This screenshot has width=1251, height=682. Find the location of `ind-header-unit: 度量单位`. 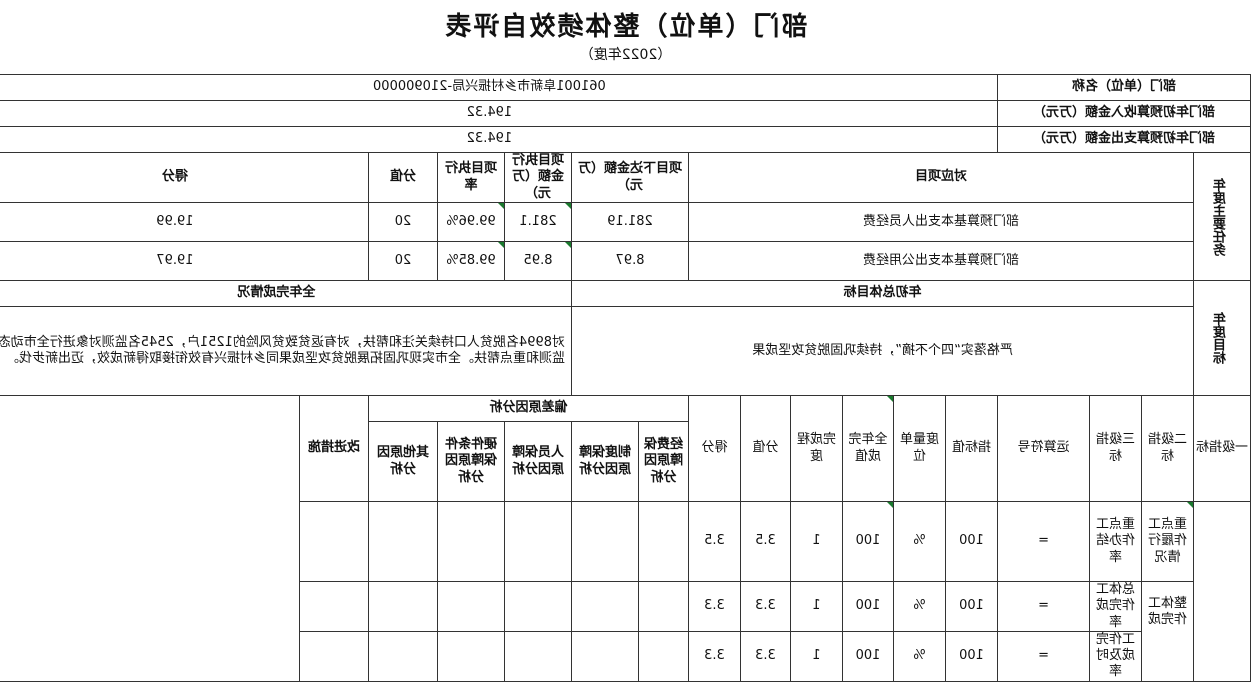

ind-header-unit: 度量单位 is located at coordinates (919, 448).